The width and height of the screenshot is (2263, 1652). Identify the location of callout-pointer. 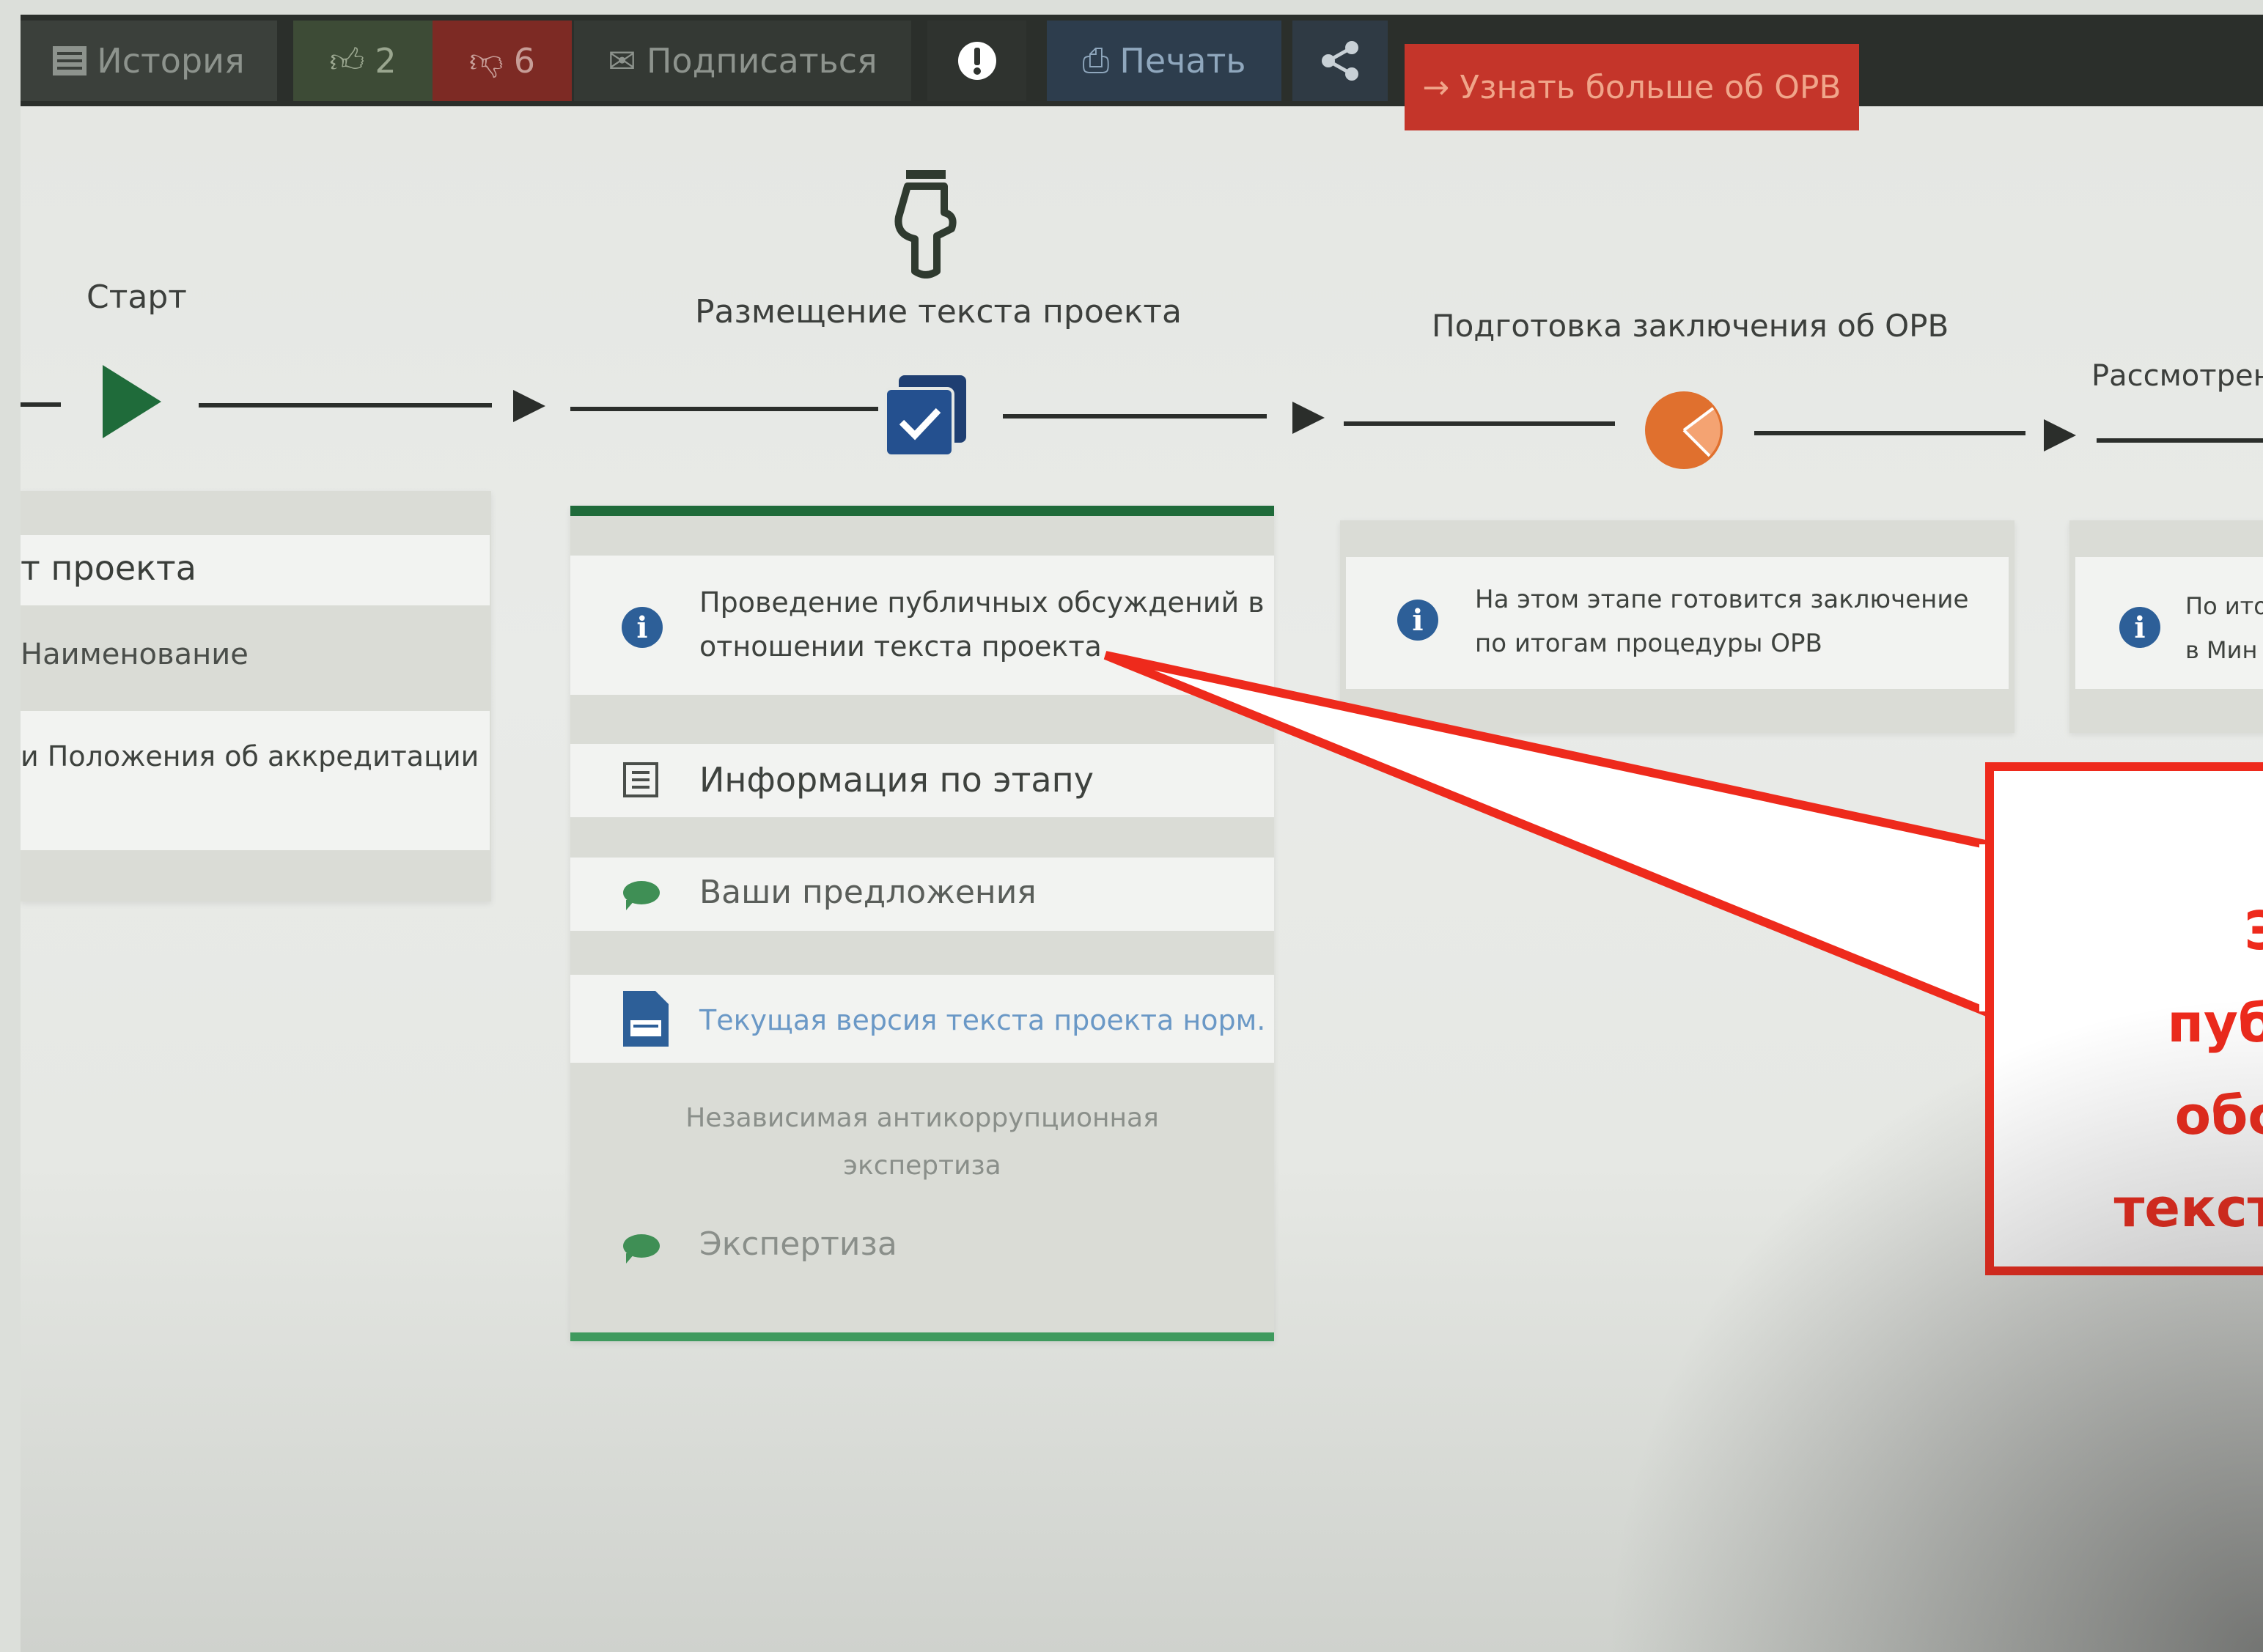
(1547, 834).